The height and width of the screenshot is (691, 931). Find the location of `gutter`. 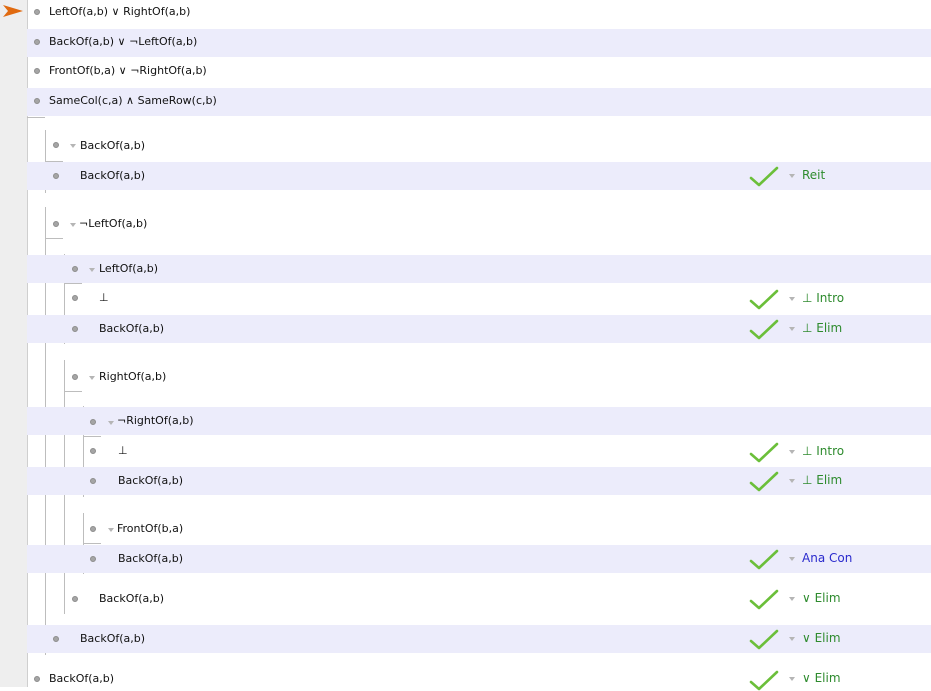

gutter is located at coordinates (14, 343).